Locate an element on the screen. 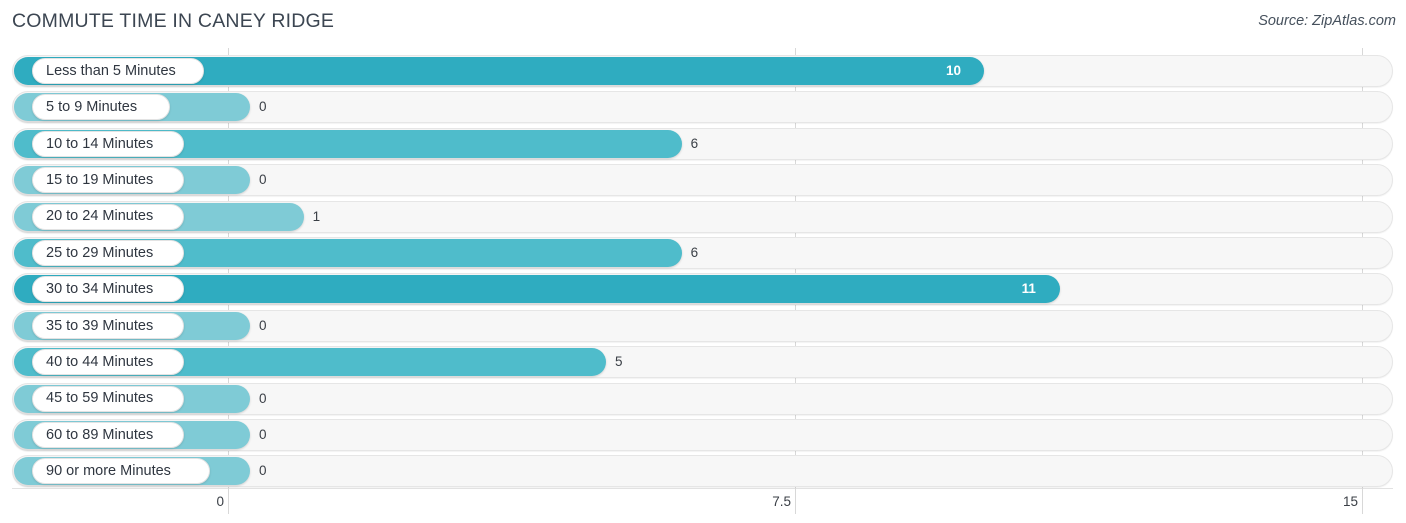 The image size is (1406, 523). bar-label-pill: 30 to 34 Minutes is located at coordinates (108, 289).